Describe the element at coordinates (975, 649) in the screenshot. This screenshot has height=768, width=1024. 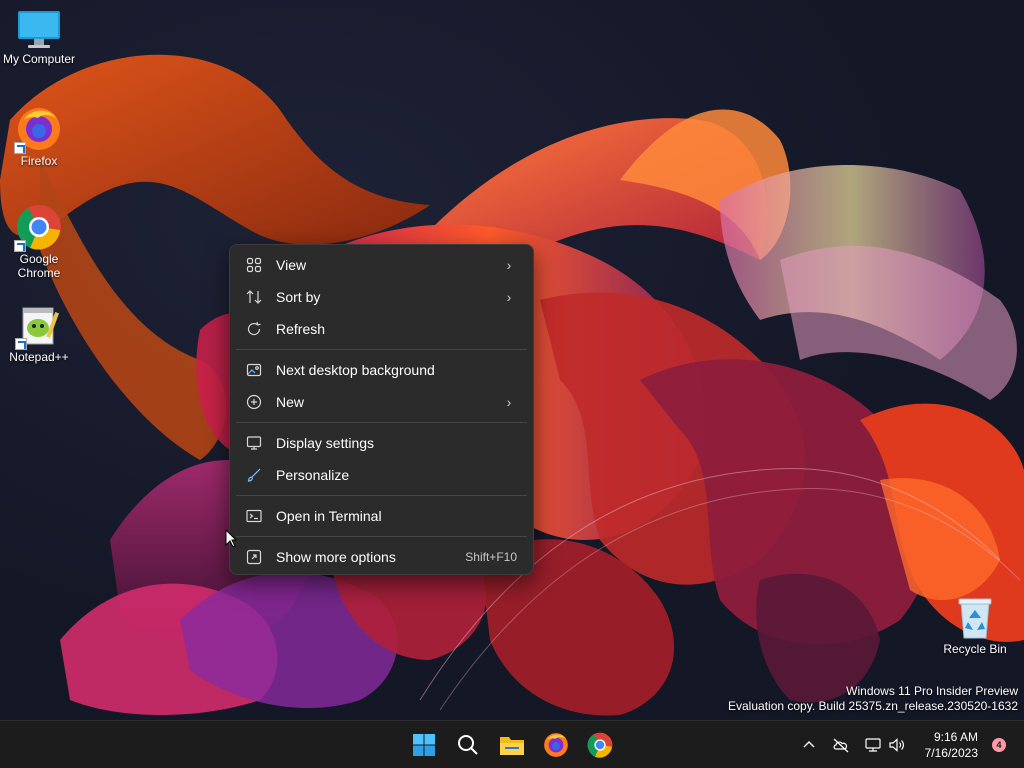
I see `desktop-icon-label: Recycle Bin` at that location.